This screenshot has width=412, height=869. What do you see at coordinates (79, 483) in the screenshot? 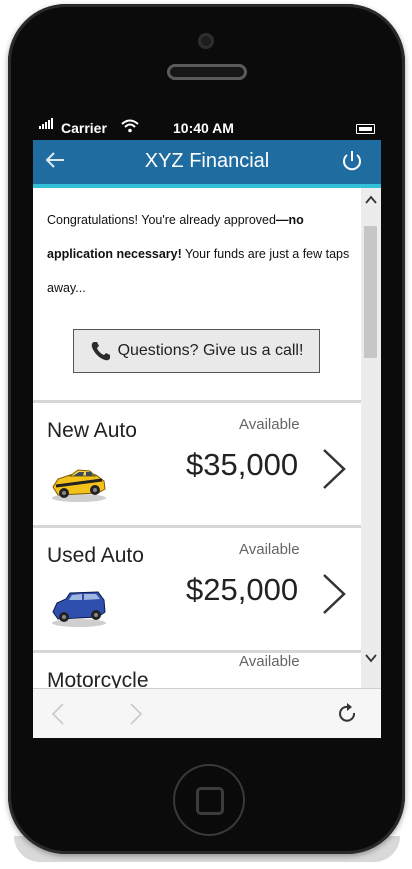
I see `yellow-car-icon` at bounding box center [79, 483].